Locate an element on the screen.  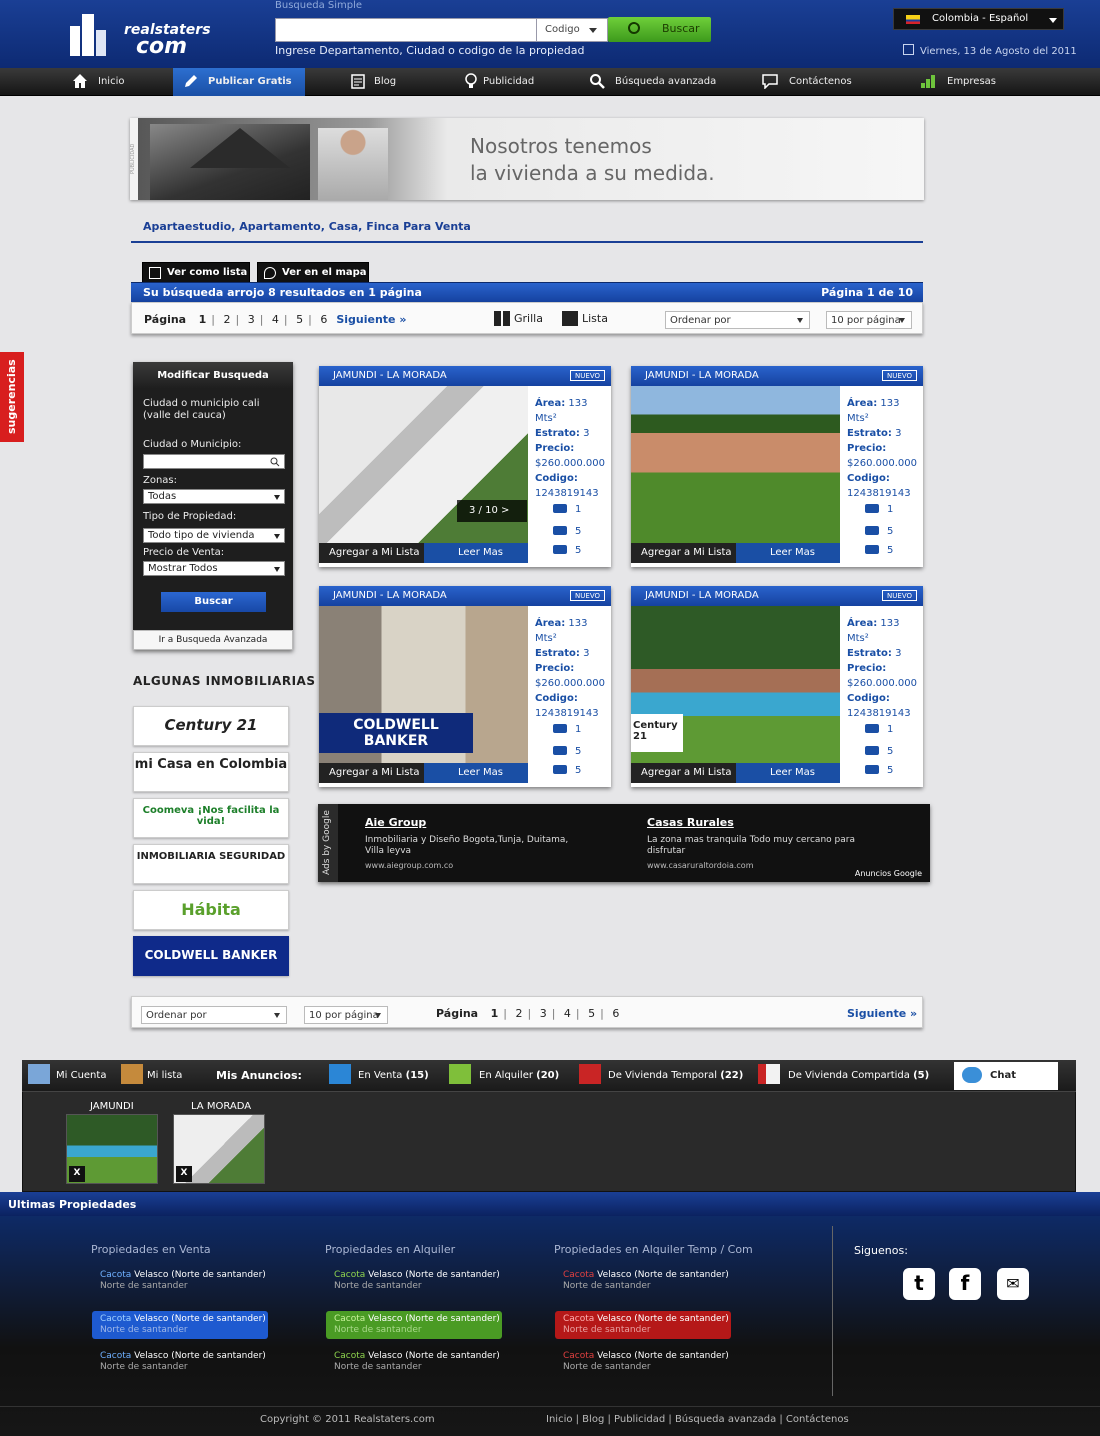
agency-logo-coomeva: Coomeva ¡Nos facilita la vida! is located at coordinates (211, 818).